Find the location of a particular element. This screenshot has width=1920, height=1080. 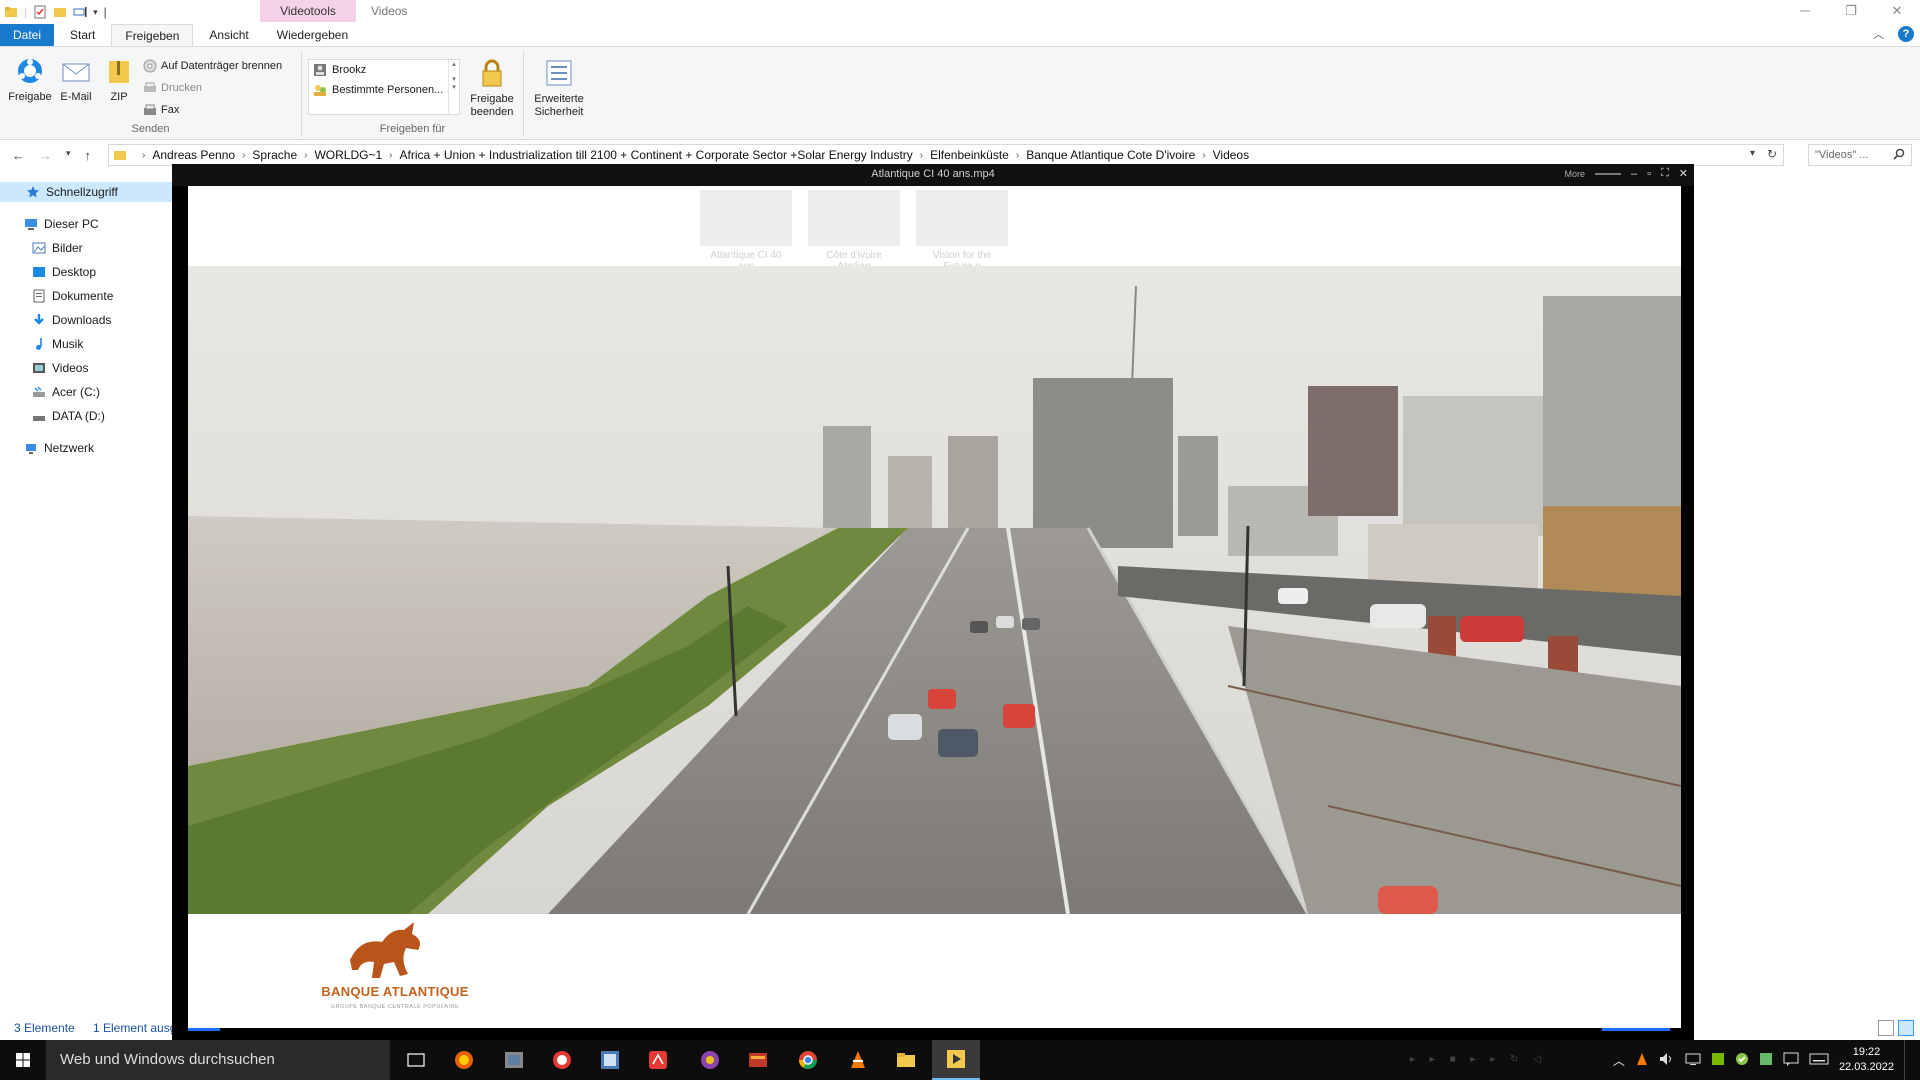

system-clock: 19:22 22.03.2022 is located at coordinates (1866, 1060).